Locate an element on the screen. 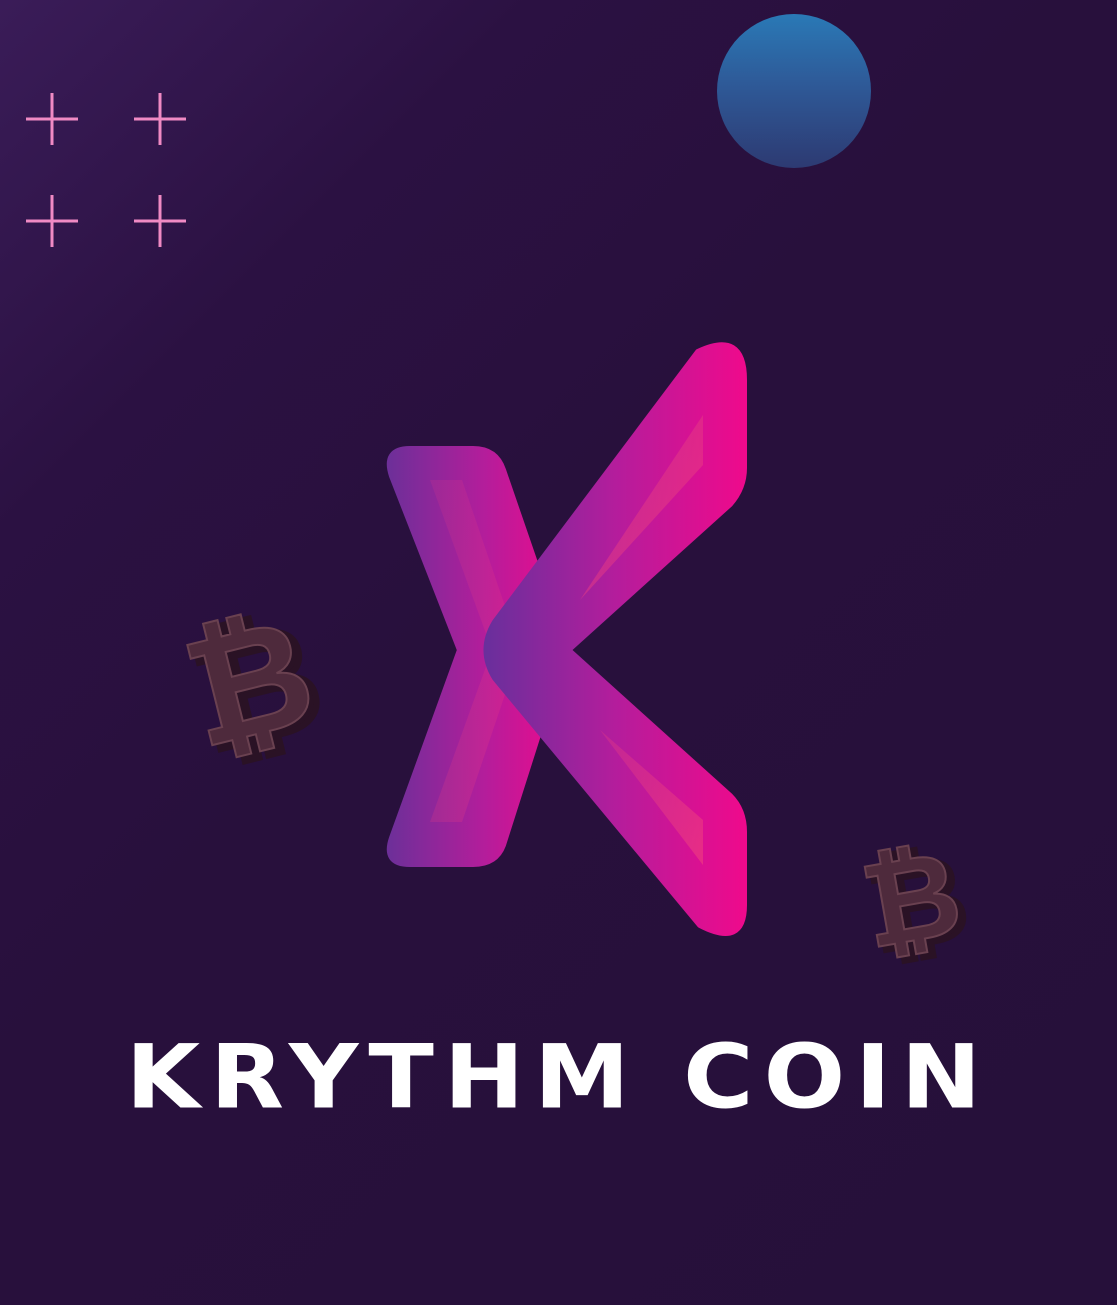  plus-icon-group is located at coordinates (106, 170).